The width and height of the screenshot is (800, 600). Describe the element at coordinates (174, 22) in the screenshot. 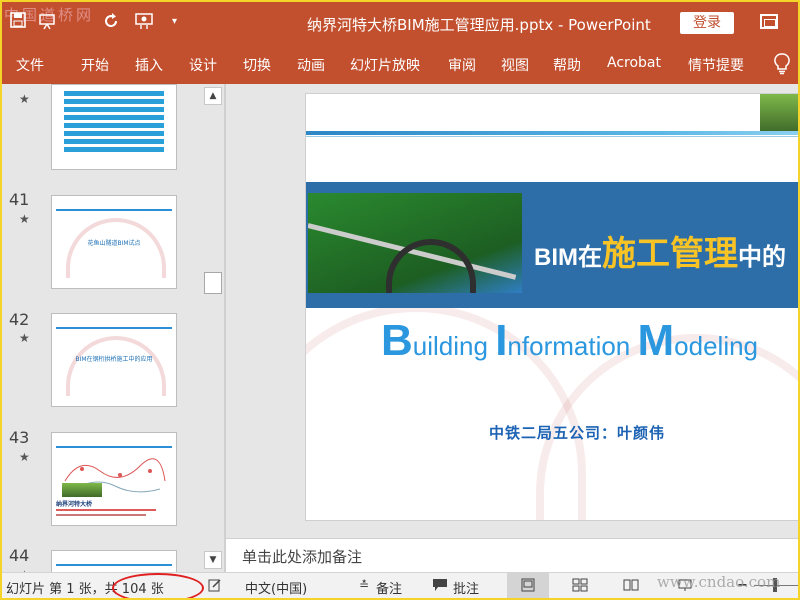

I see `customize-qat-icon: ▾` at that location.